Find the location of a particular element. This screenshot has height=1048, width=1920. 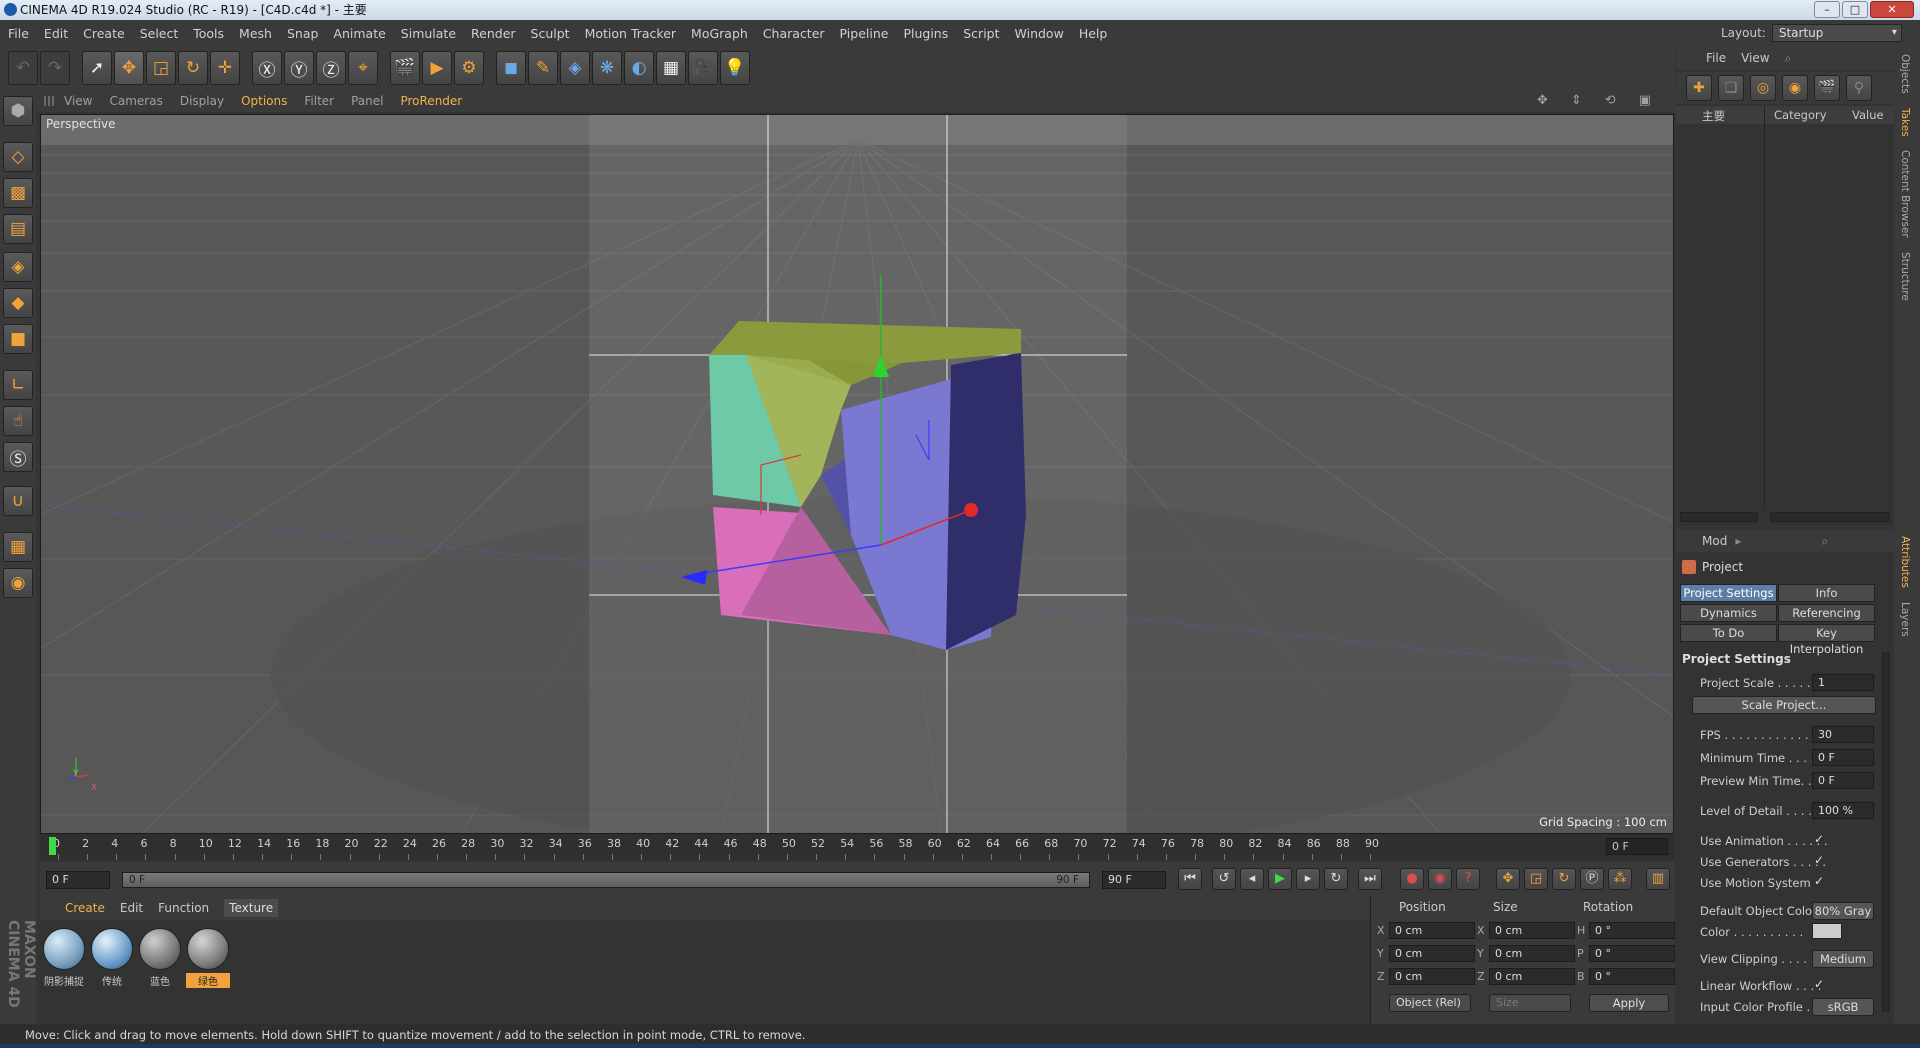

menu-tools: Tools is located at coordinates (208, 33).